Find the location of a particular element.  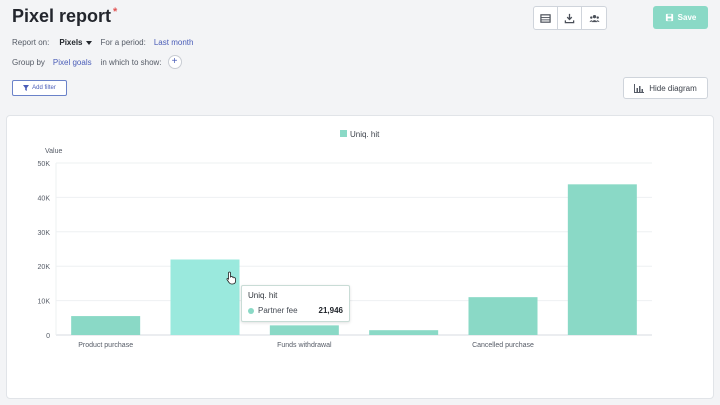

x-tick-label: Funds withdrawal is located at coordinates (304, 345).